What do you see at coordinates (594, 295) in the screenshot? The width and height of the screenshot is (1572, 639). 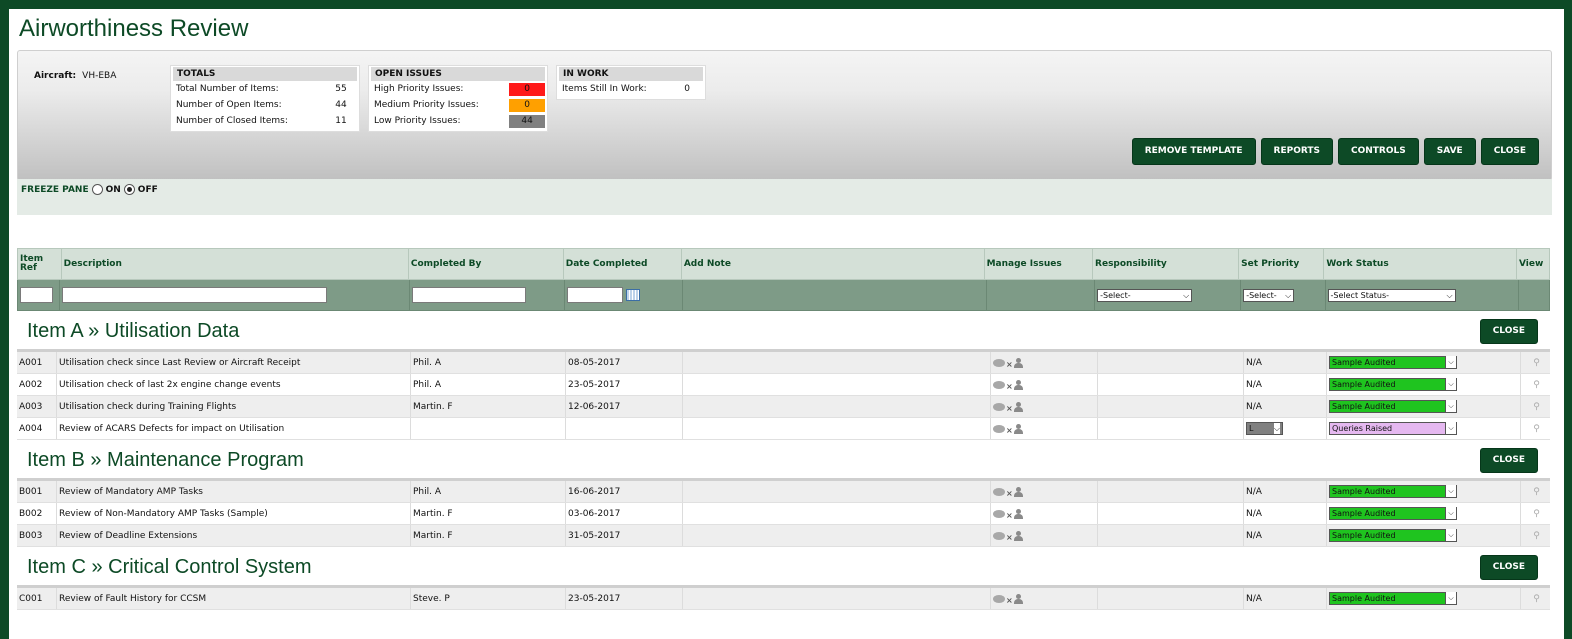 I see `date-filter-input` at bounding box center [594, 295].